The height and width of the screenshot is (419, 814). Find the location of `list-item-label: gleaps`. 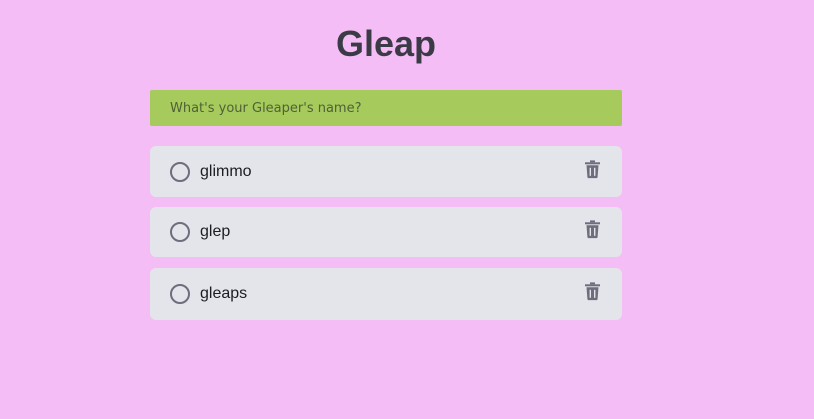

list-item-label: gleaps is located at coordinates (224, 293).